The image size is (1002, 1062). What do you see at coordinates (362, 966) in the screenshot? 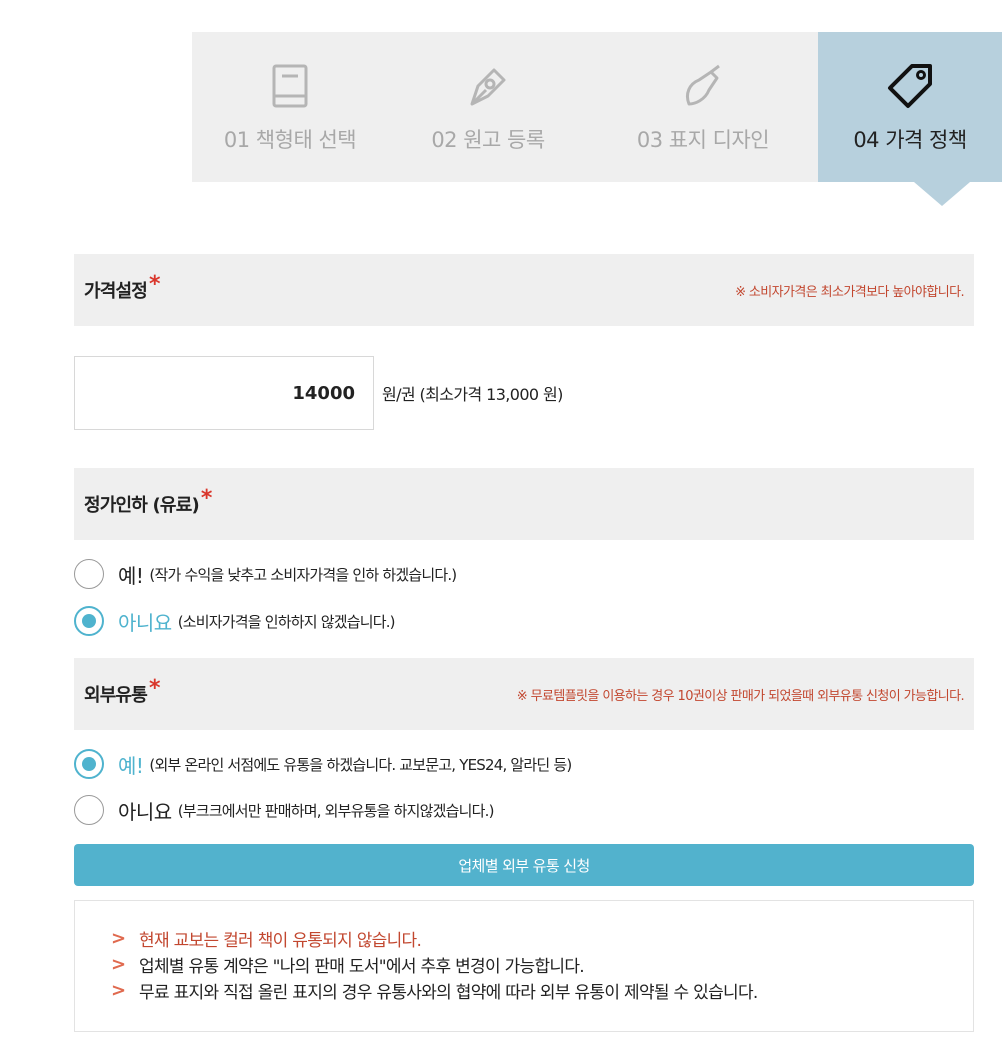
I see `info-text: 업체별 유통 계약은 "나의 판매 도서"에서 추후 변경이 가능합니다.` at bounding box center [362, 966].